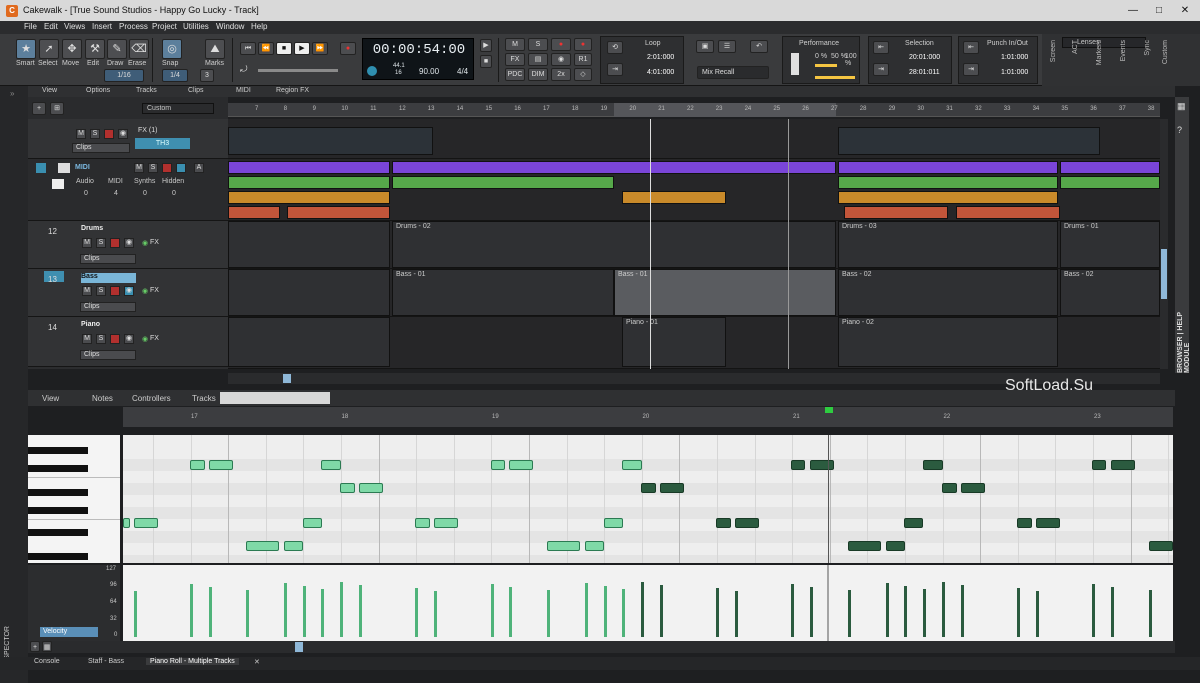 This screenshot has height=683, width=1200. I want to click on piano-keyboard, so click(74, 499).